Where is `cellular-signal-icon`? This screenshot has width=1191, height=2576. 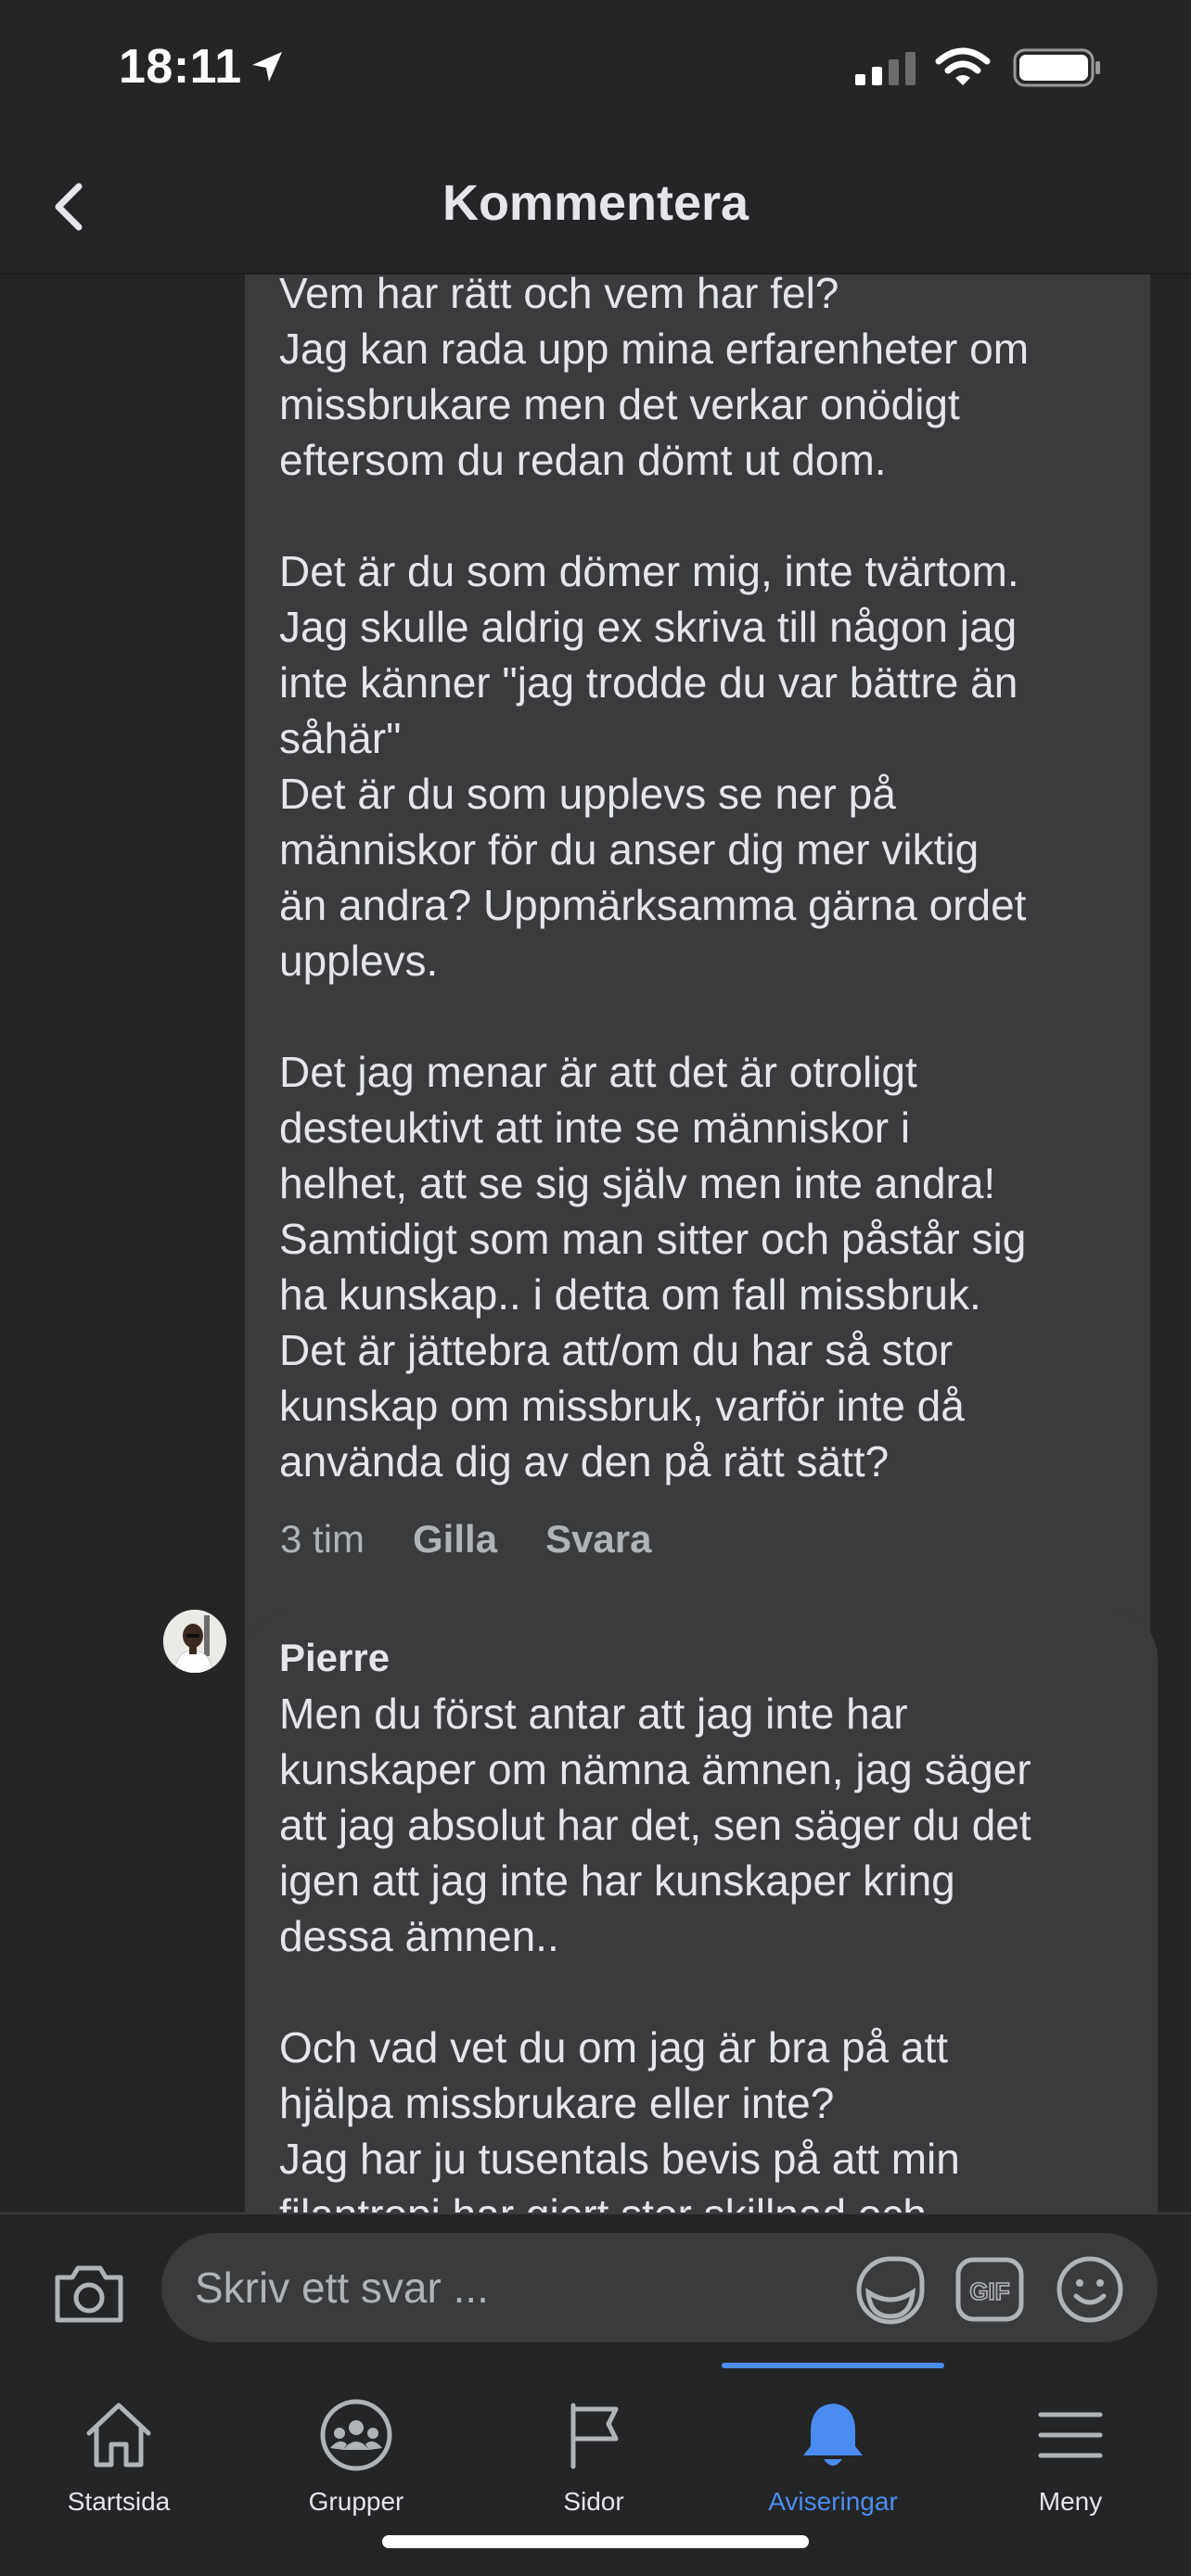
cellular-signal-icon is located at coordinates (885, 71).